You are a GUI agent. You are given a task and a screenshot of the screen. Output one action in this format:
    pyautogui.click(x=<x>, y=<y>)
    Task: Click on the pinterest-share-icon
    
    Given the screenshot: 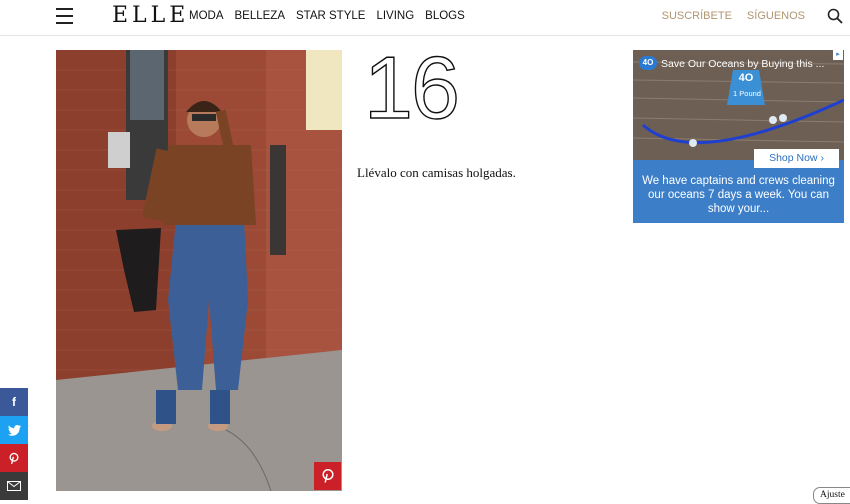 What is the action you would take?
    pyautogui.click(x=14, y=458)
    